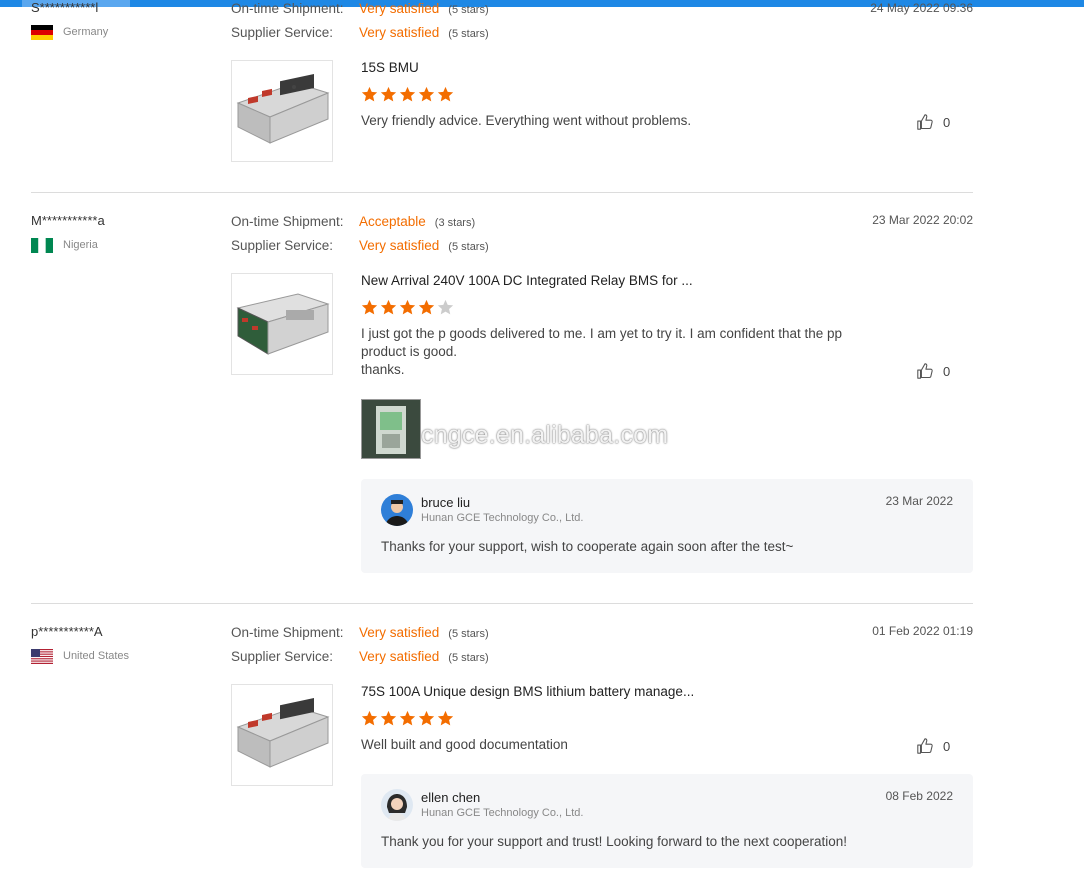  I want to click on review-comment: Well built and good documentation, so click(464, 744).